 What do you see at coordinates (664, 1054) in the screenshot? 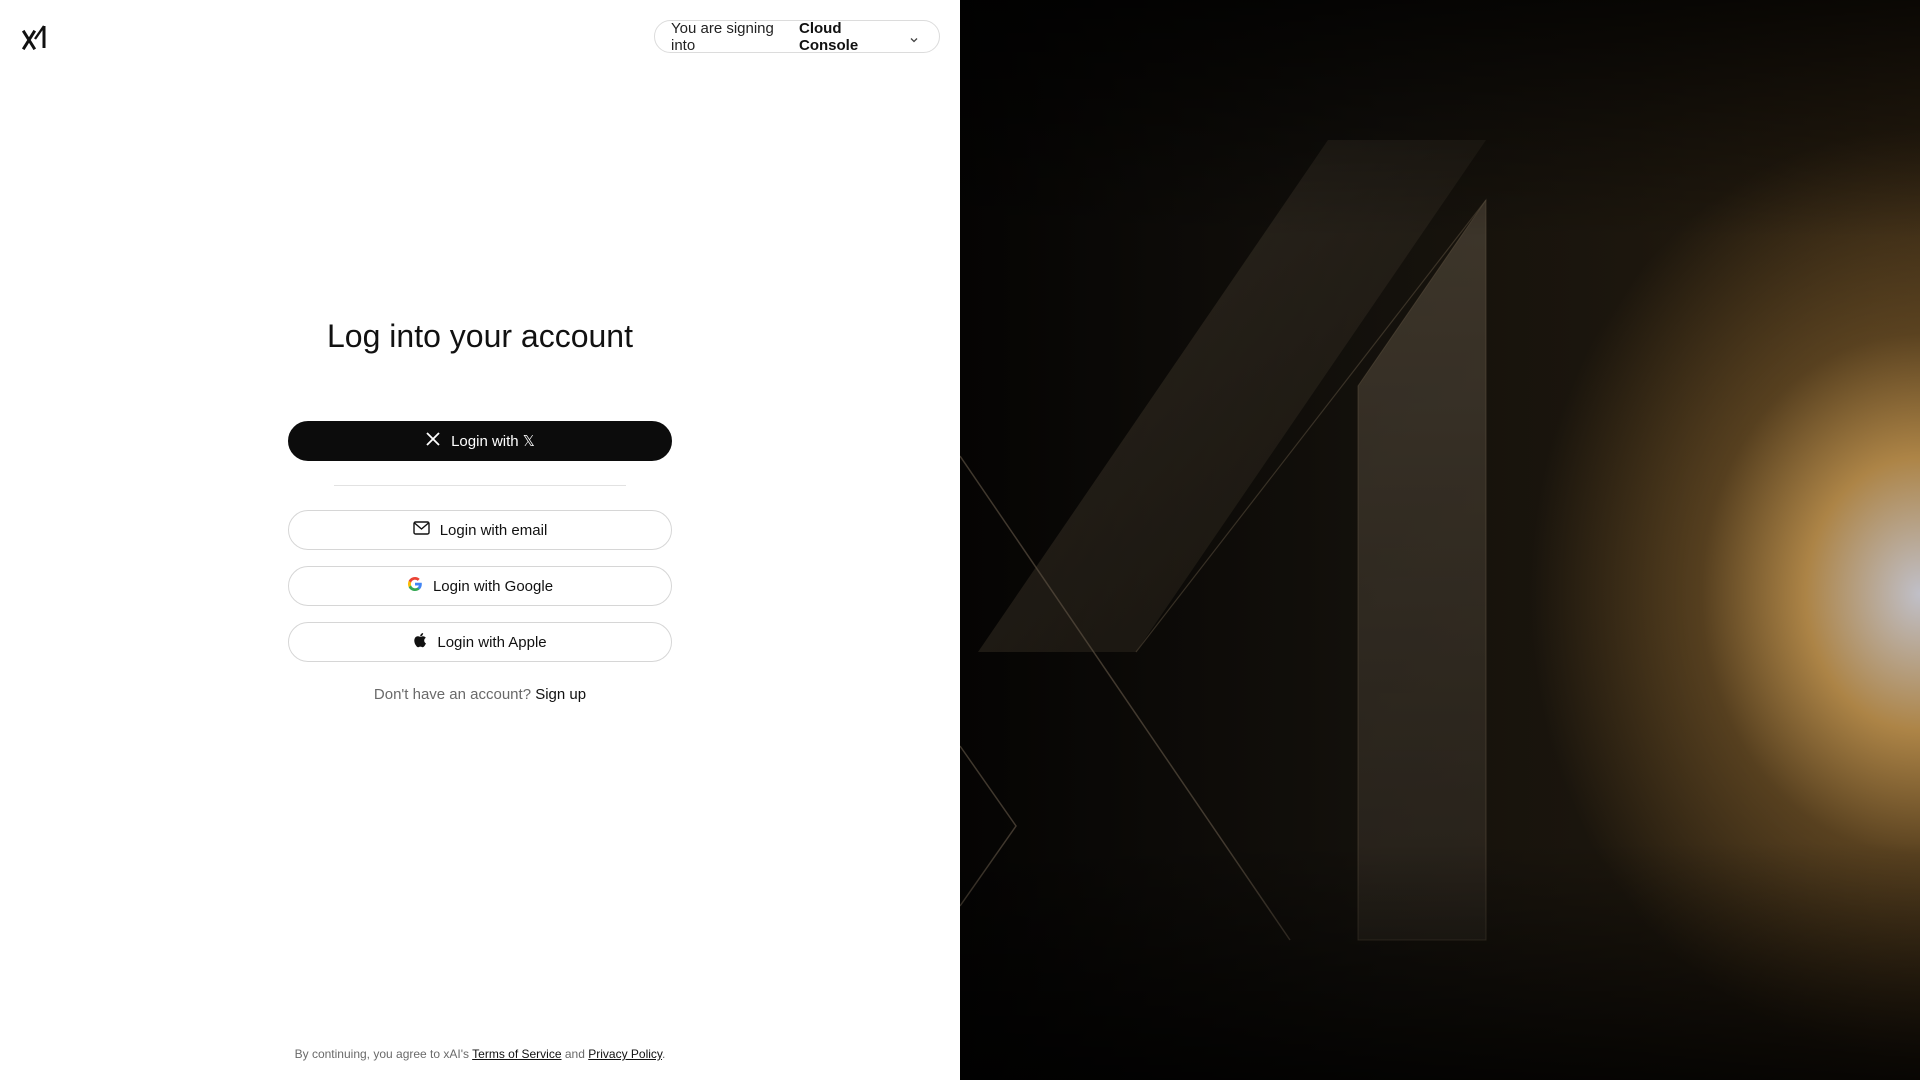
I see `footer-suffix: .` at bounding box center [664, 1054].